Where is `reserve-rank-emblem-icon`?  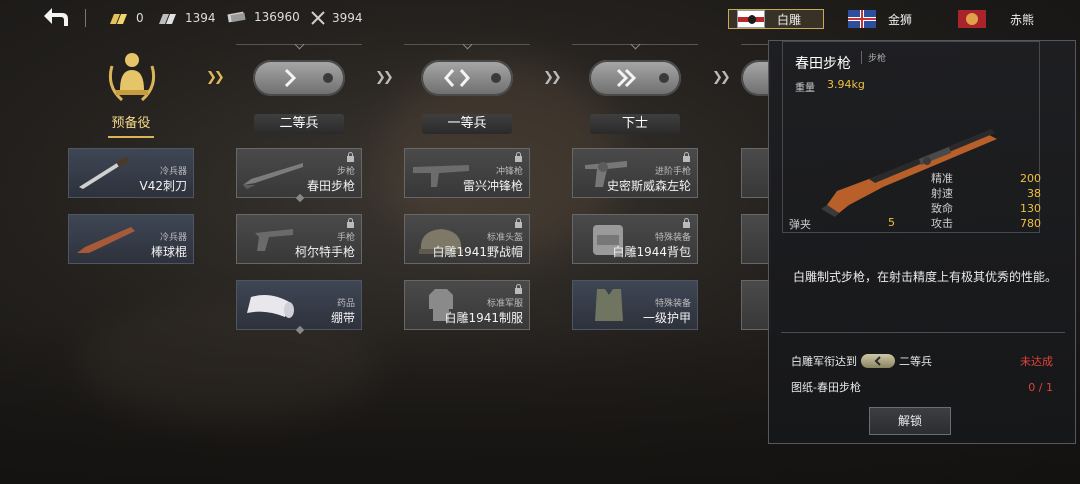 reserve-rank-emblem-icon is located at coordinates (132, 77).